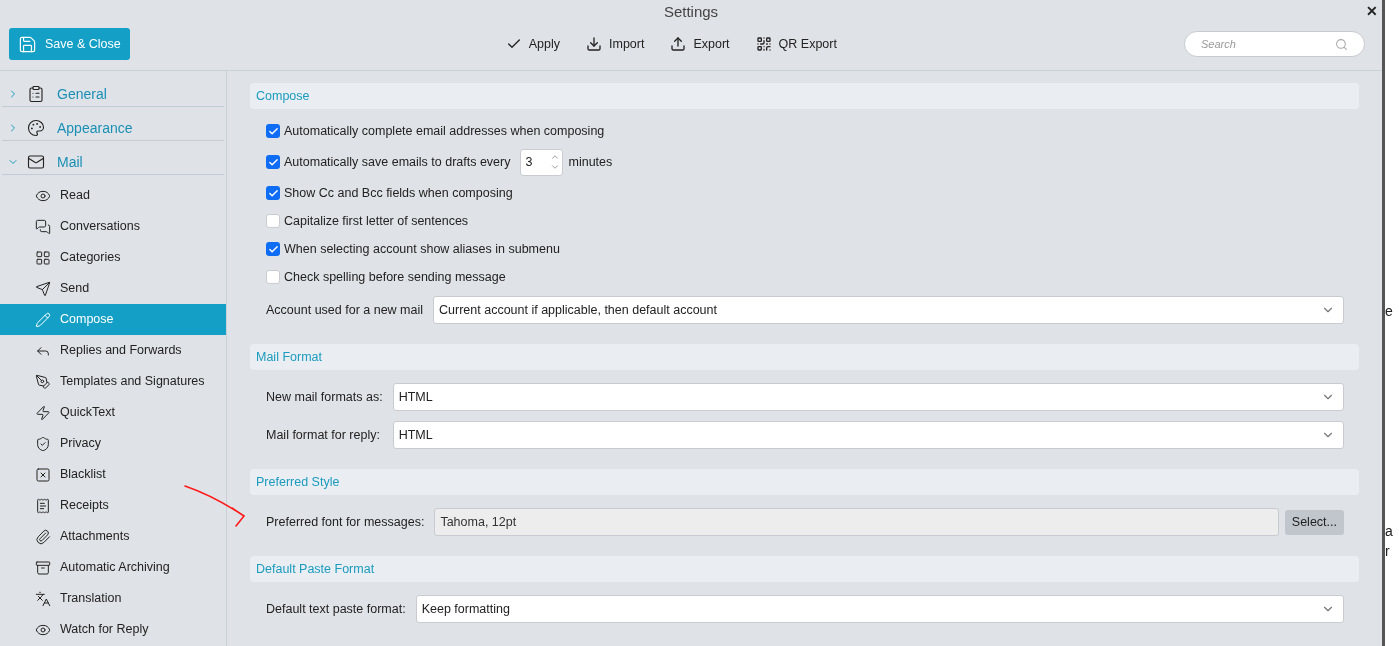 The image size is (1399, 646). Describe the element at coordinates (113, 195) in the screenshot. I see `sidebar-item: Read` at that location.